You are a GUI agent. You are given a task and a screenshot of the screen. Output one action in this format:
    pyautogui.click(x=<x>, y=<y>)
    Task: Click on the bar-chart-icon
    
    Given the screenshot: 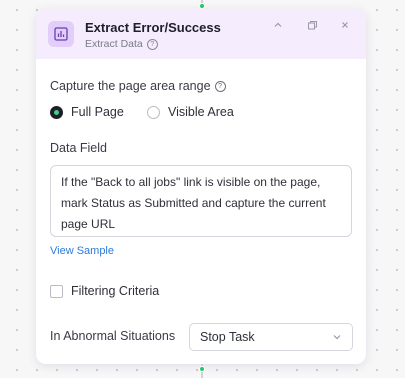 What is the action you would take?
    pyautogui.click(x=61, y=34)
    